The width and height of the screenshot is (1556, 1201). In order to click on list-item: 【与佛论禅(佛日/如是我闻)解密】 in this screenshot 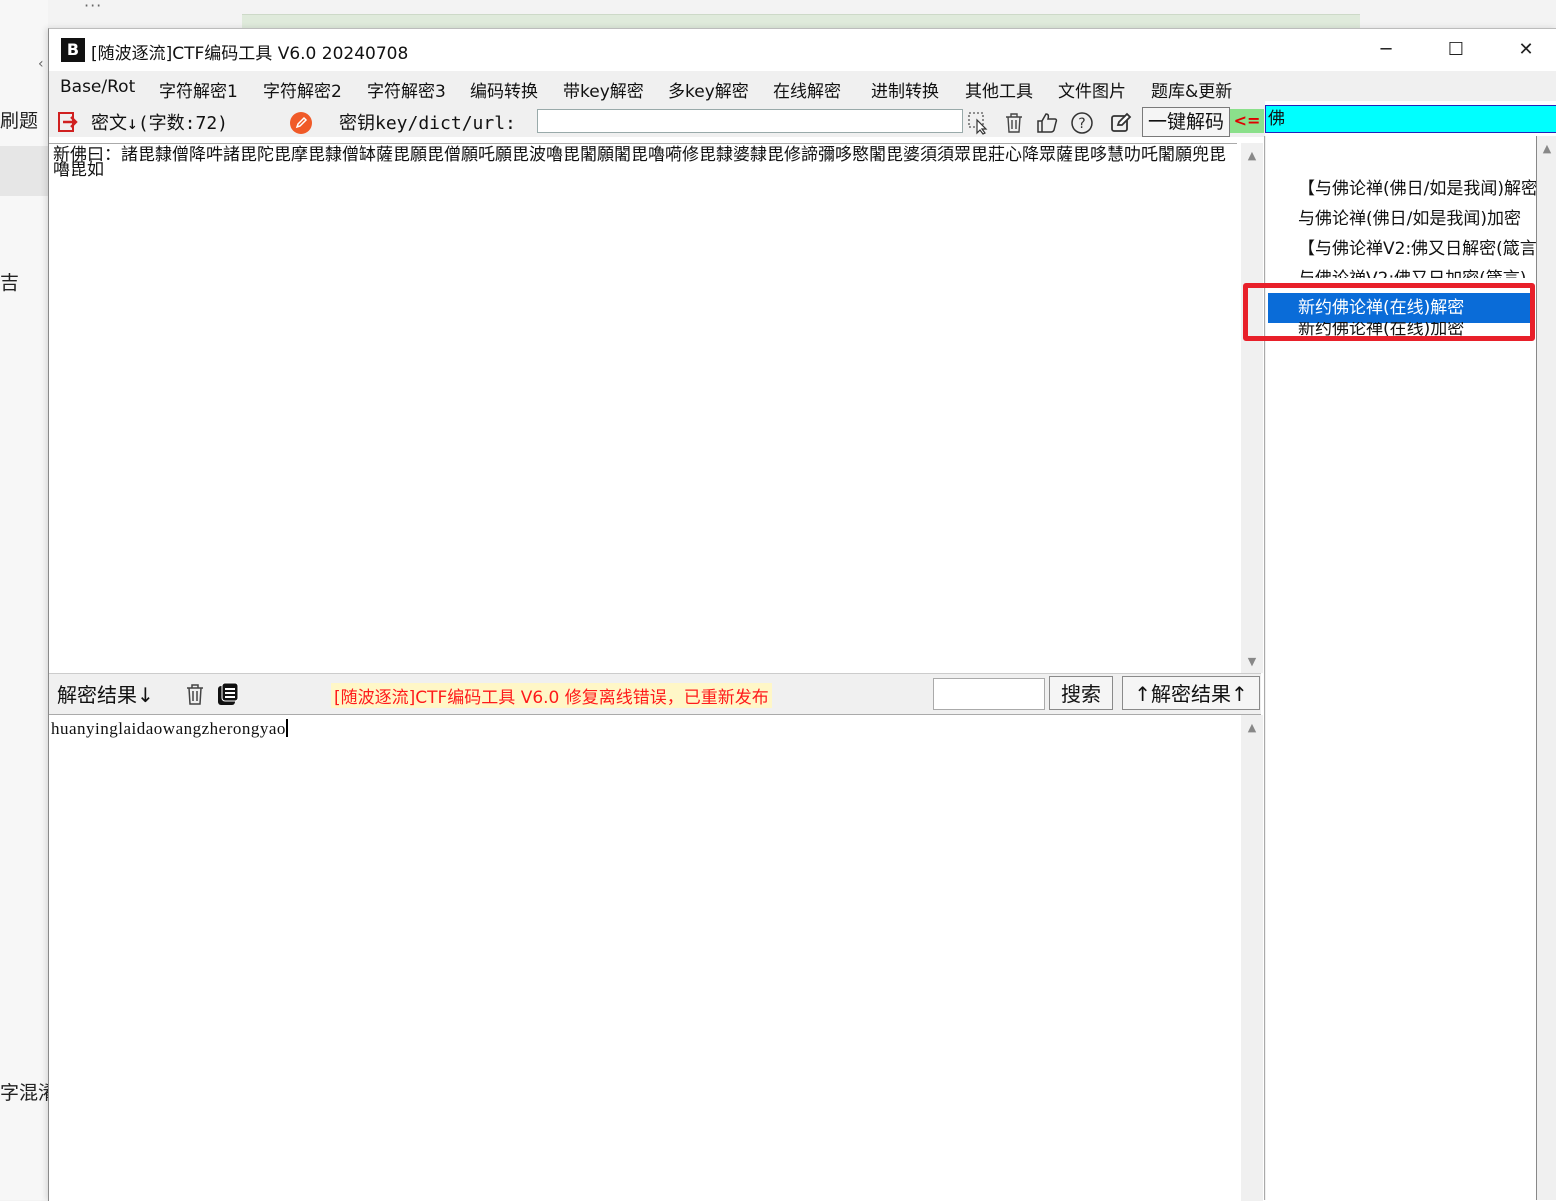, I will do `click(1417, 189)`.